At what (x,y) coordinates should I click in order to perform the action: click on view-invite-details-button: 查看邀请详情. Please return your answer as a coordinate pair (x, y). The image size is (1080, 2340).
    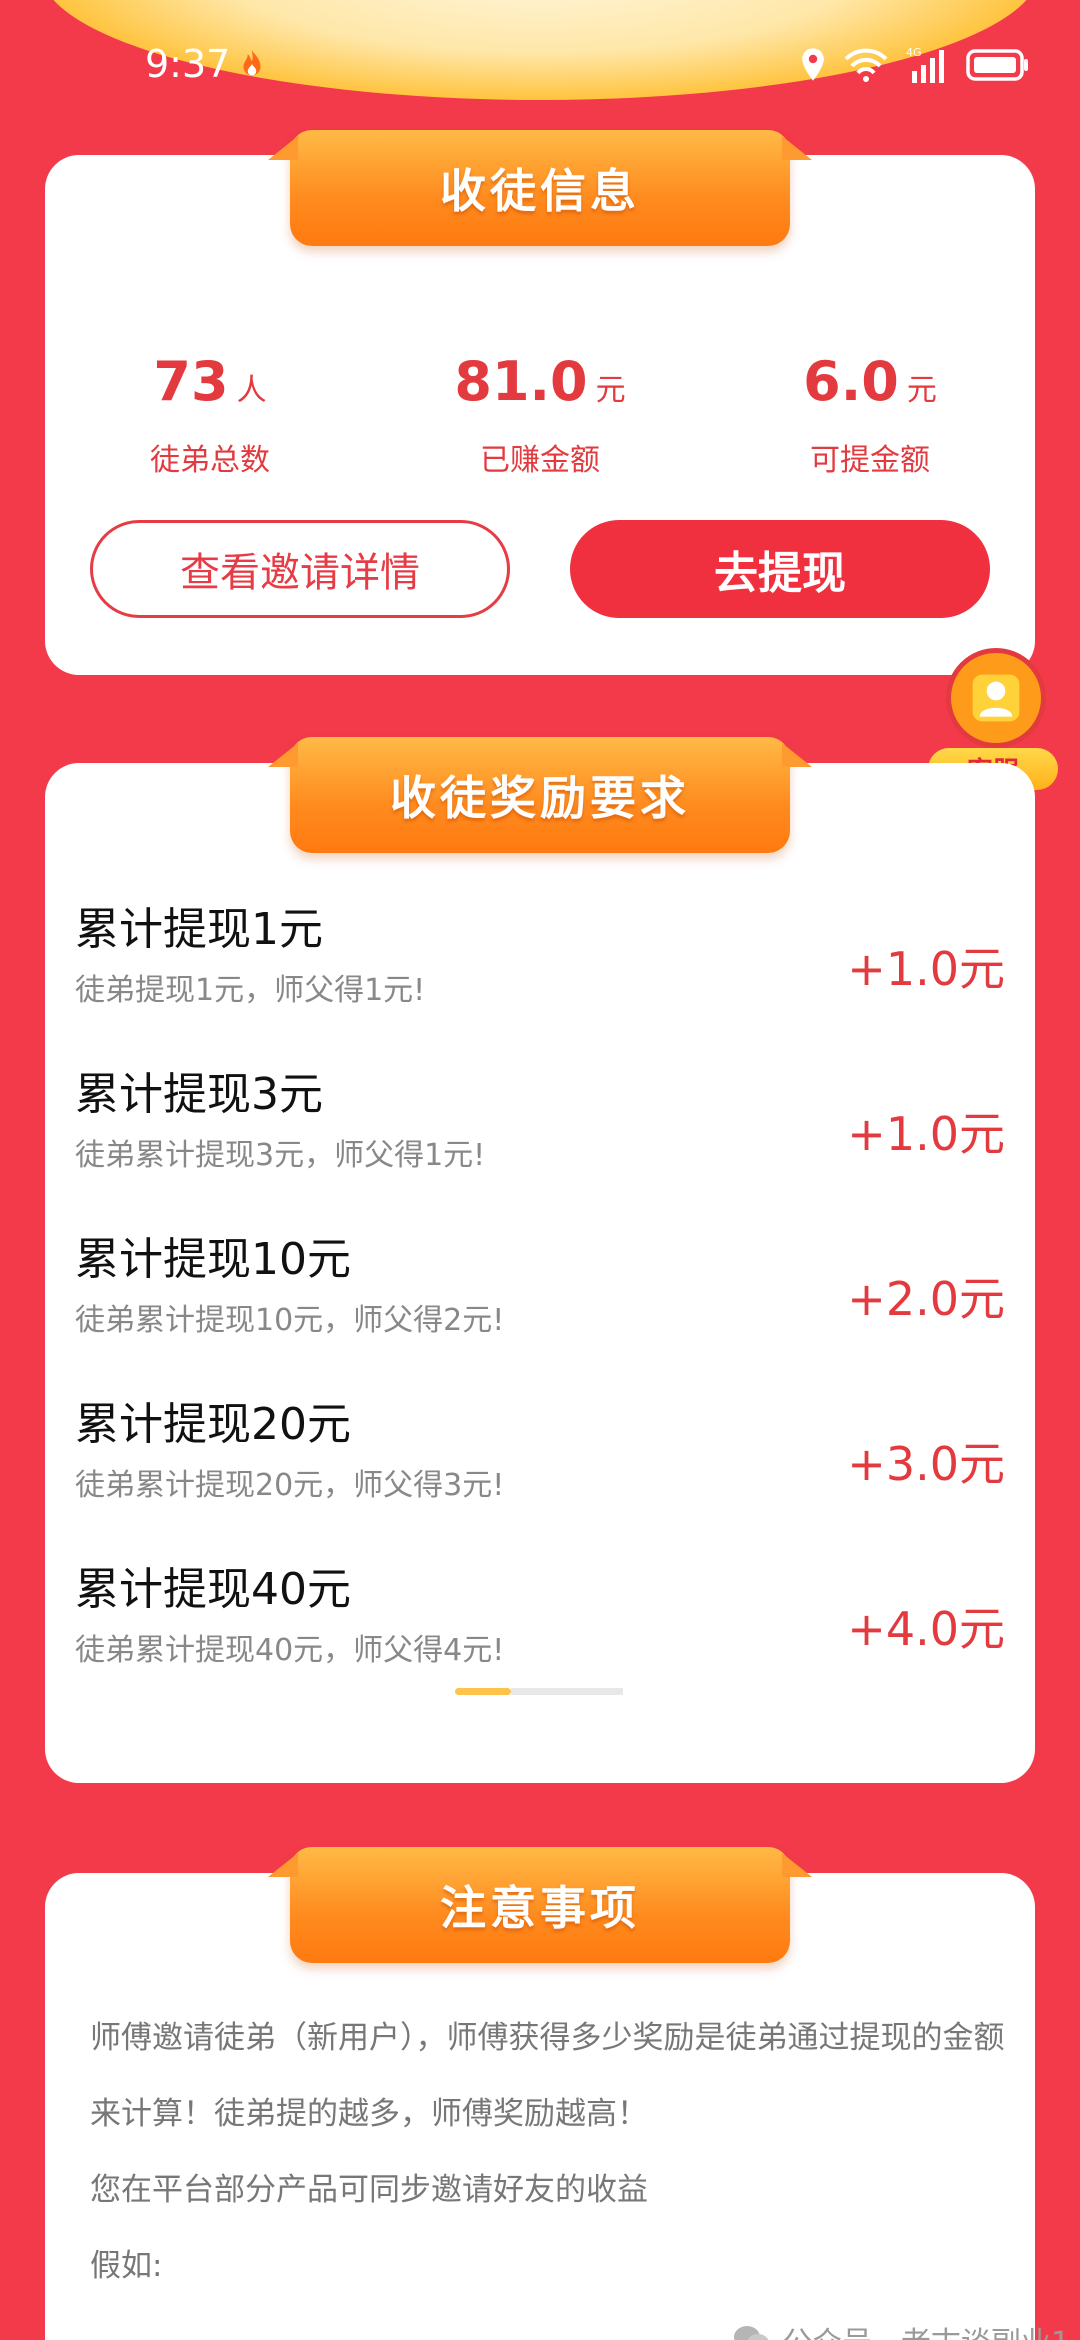
    Looking at the image, I should click on (300, 569).